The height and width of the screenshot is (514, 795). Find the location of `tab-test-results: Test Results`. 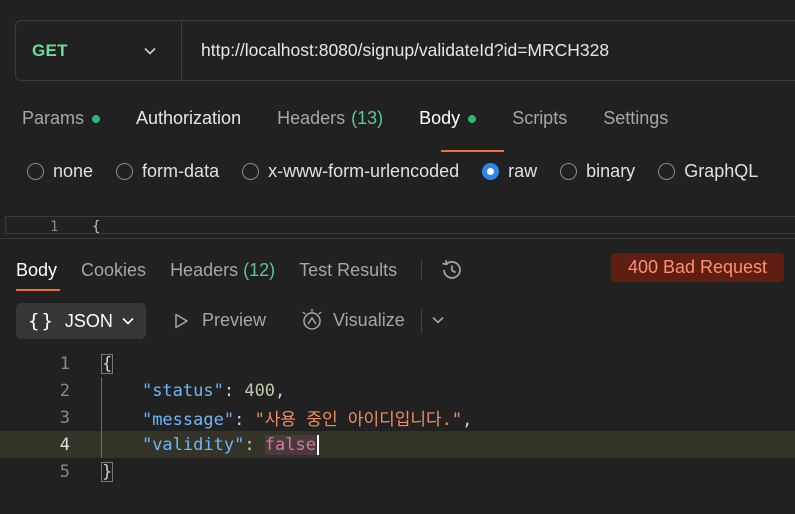

tab-test-results: Test Results is located at coordinates (348, 270).